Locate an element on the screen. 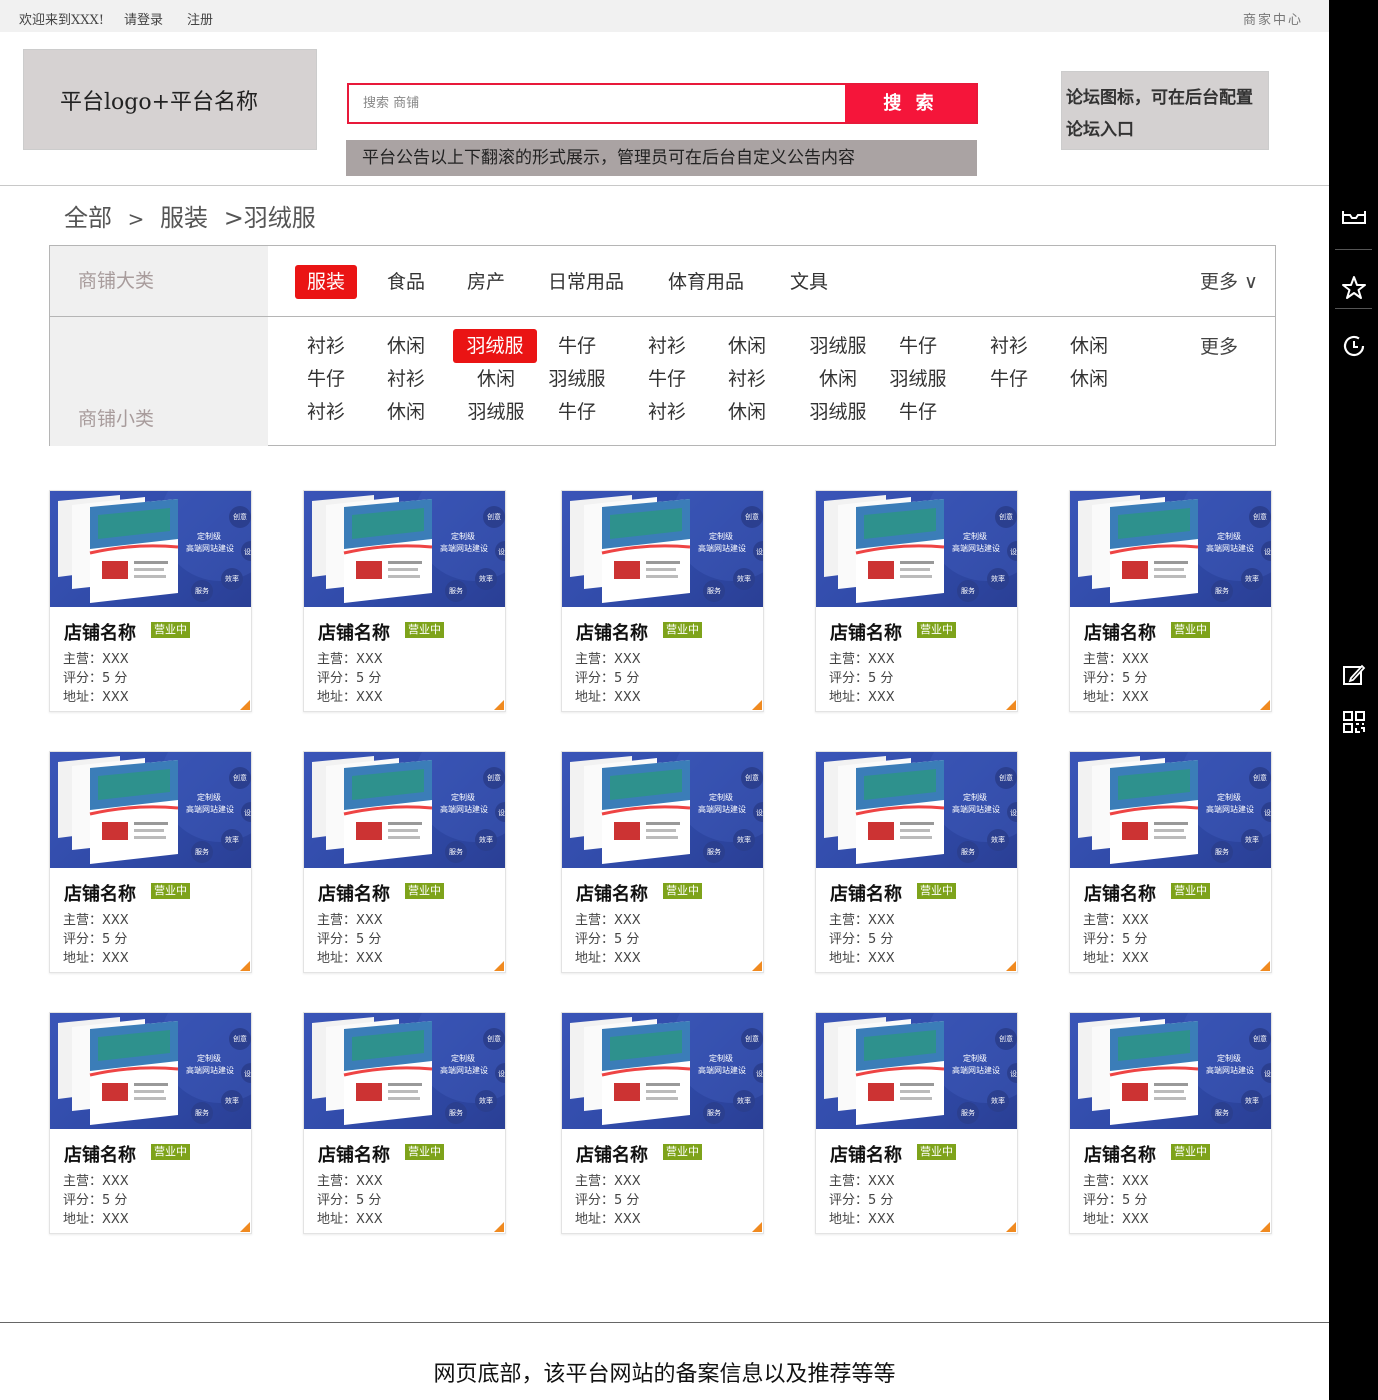  breadcrumb-all: 全部 is located at coordinates (88, 218).